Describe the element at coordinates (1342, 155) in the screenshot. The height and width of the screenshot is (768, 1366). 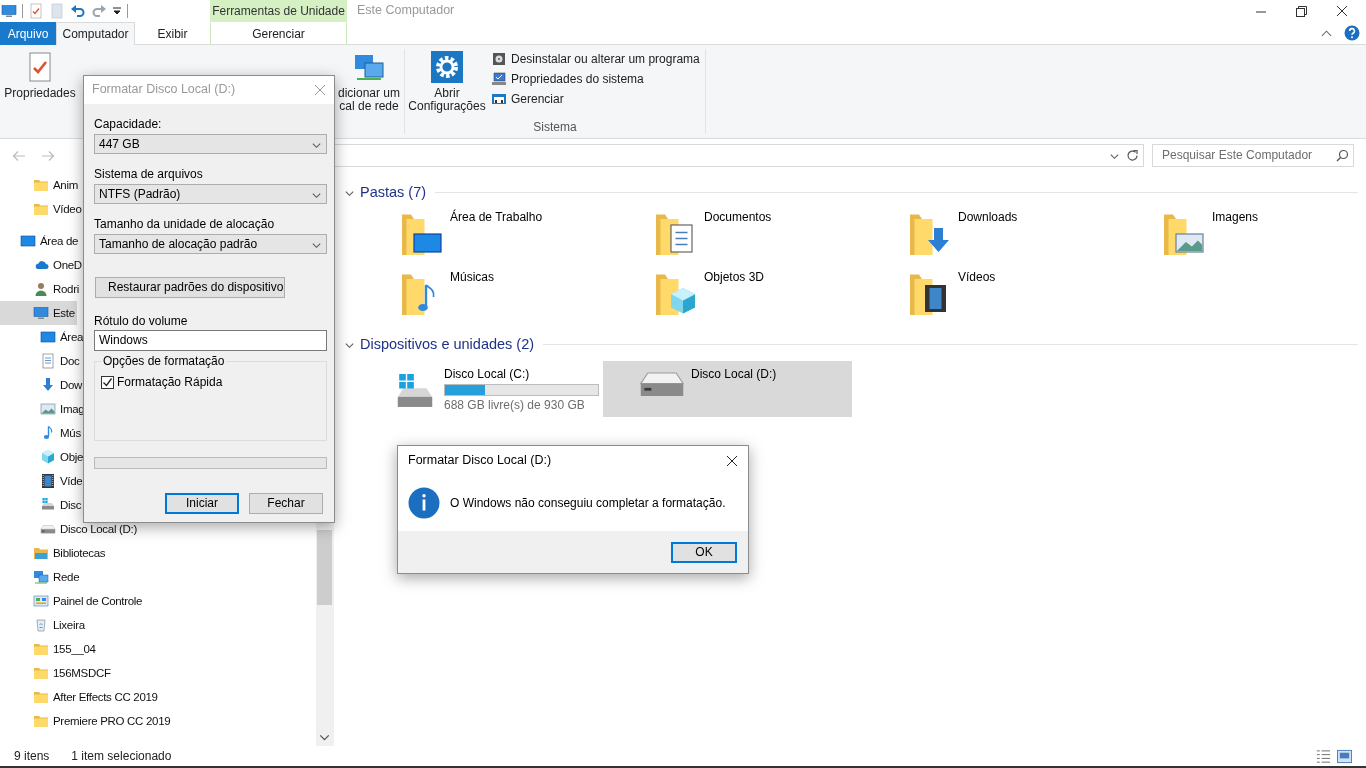
I see `search-icon` at that location.